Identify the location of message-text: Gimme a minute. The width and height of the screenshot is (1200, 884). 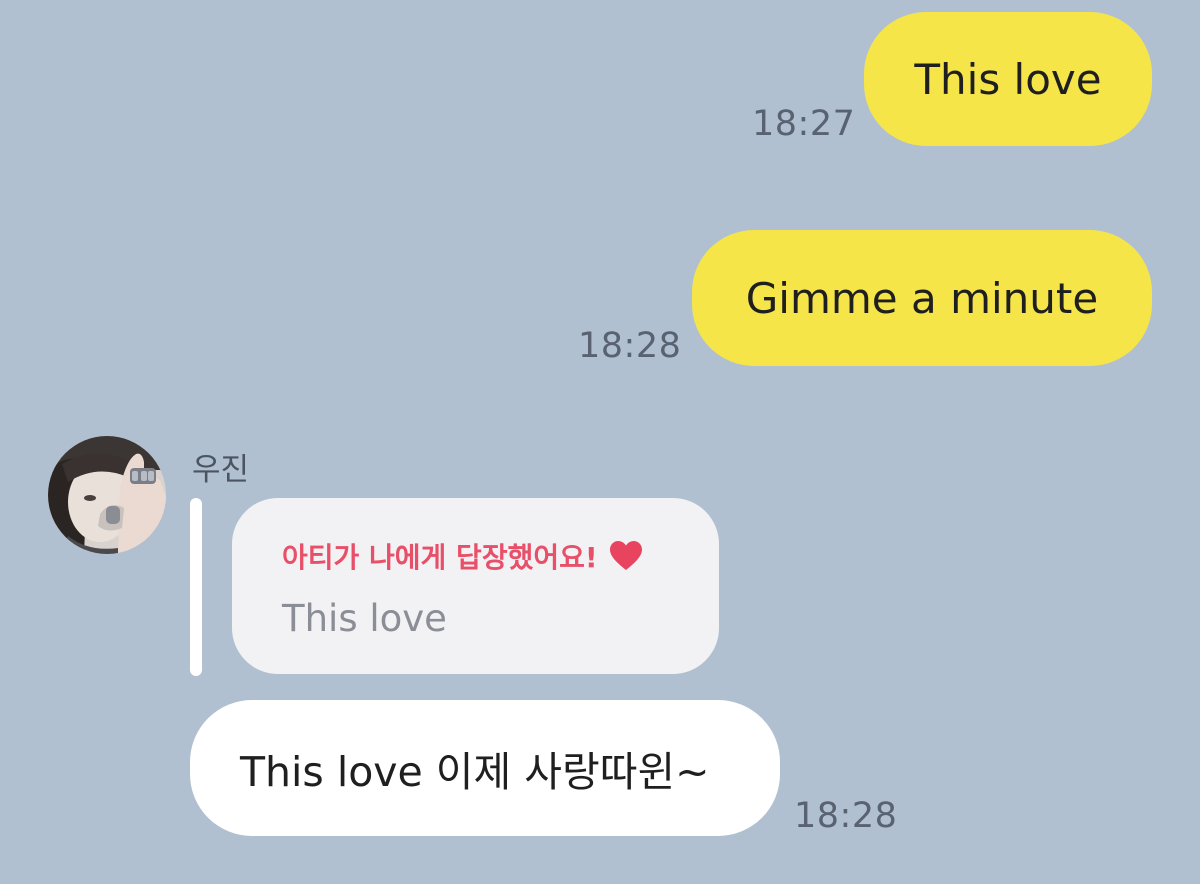
(922, 298).